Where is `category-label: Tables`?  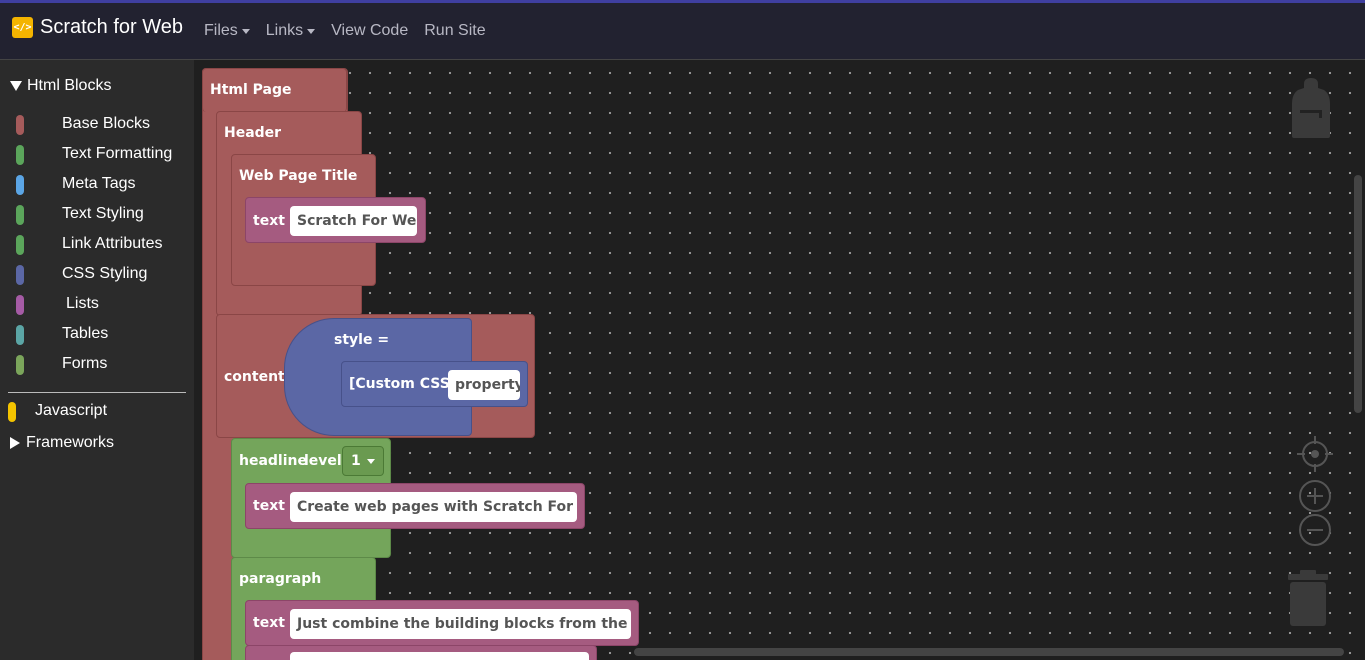
category-label: Tables is located at coordinates (85, 333).